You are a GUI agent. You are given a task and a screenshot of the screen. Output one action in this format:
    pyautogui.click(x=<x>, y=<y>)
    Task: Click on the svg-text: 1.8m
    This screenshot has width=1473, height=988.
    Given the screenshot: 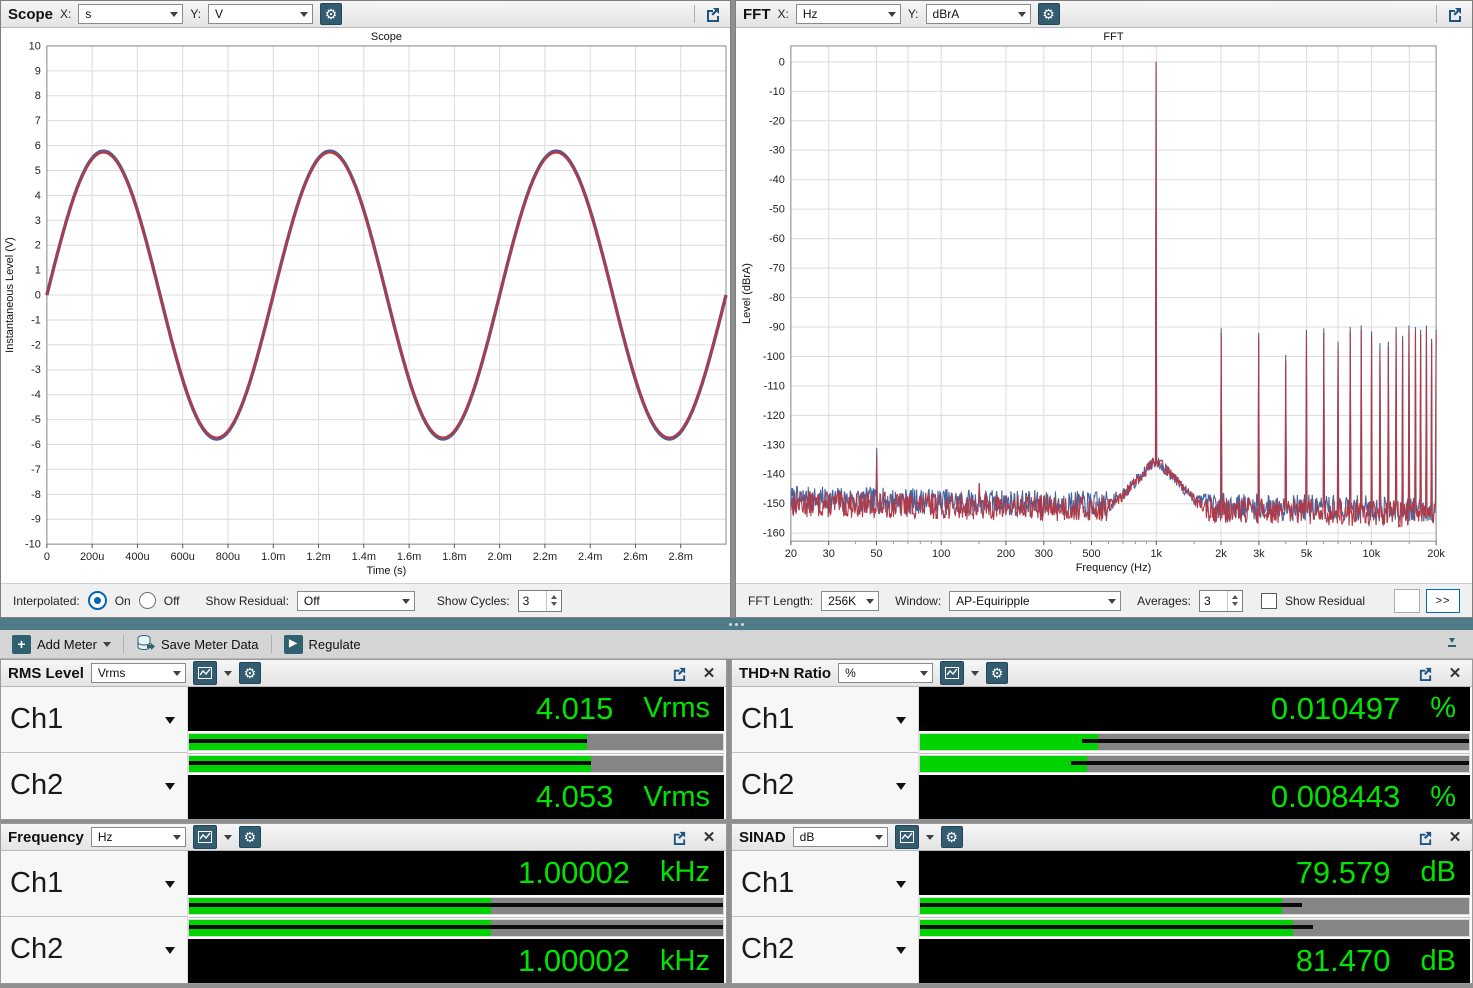 What is the action you would take?
    pyautogui.click(x=454, y=557)
    